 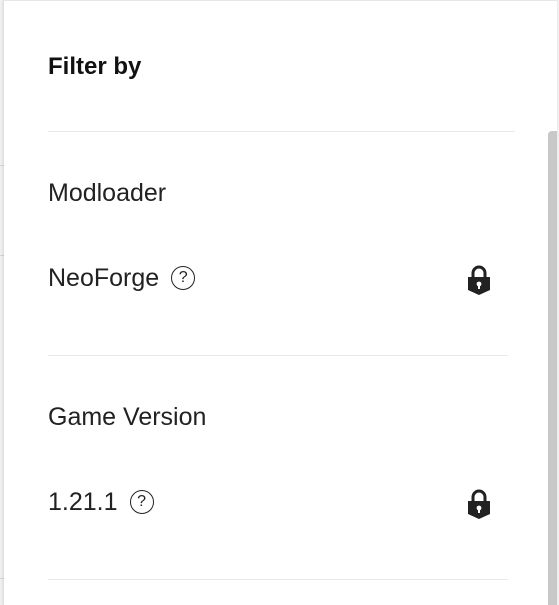 What do you see at coordinates (127, 417) in the screenshot?
I see `section-title-game-version: Game Version` at bounding box center [127, 417].